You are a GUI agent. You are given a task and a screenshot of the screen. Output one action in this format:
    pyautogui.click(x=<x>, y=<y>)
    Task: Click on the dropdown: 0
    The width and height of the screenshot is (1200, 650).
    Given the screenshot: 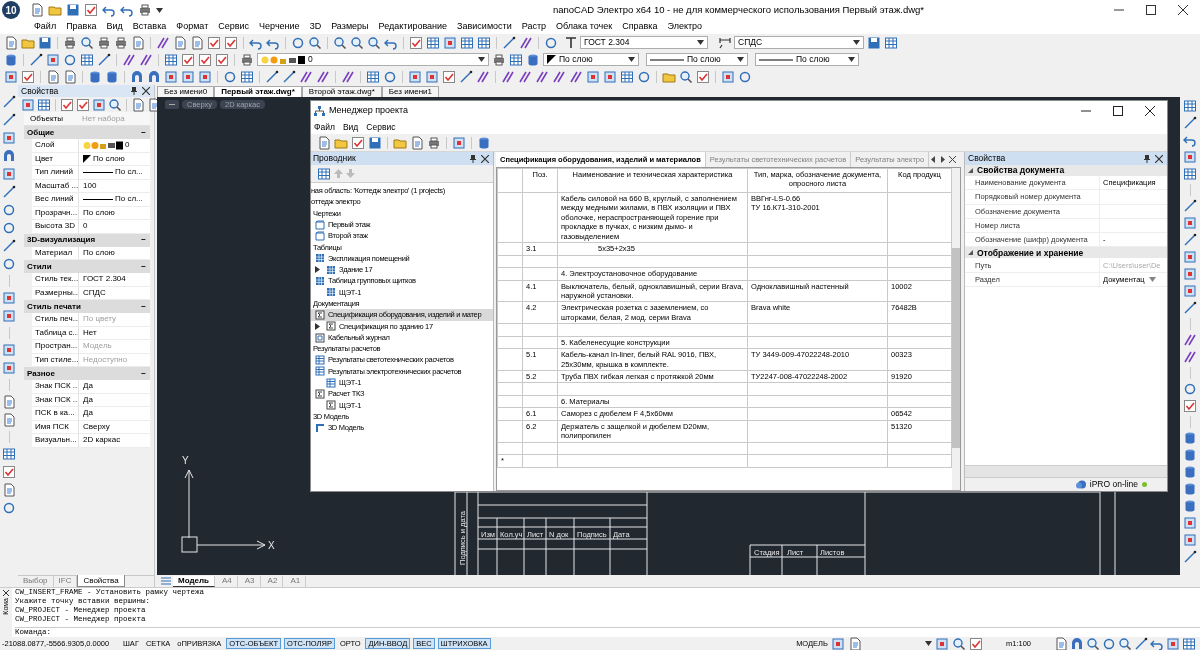 What is the action you would take?
    pyautogui.click(x=373, y=59)
    